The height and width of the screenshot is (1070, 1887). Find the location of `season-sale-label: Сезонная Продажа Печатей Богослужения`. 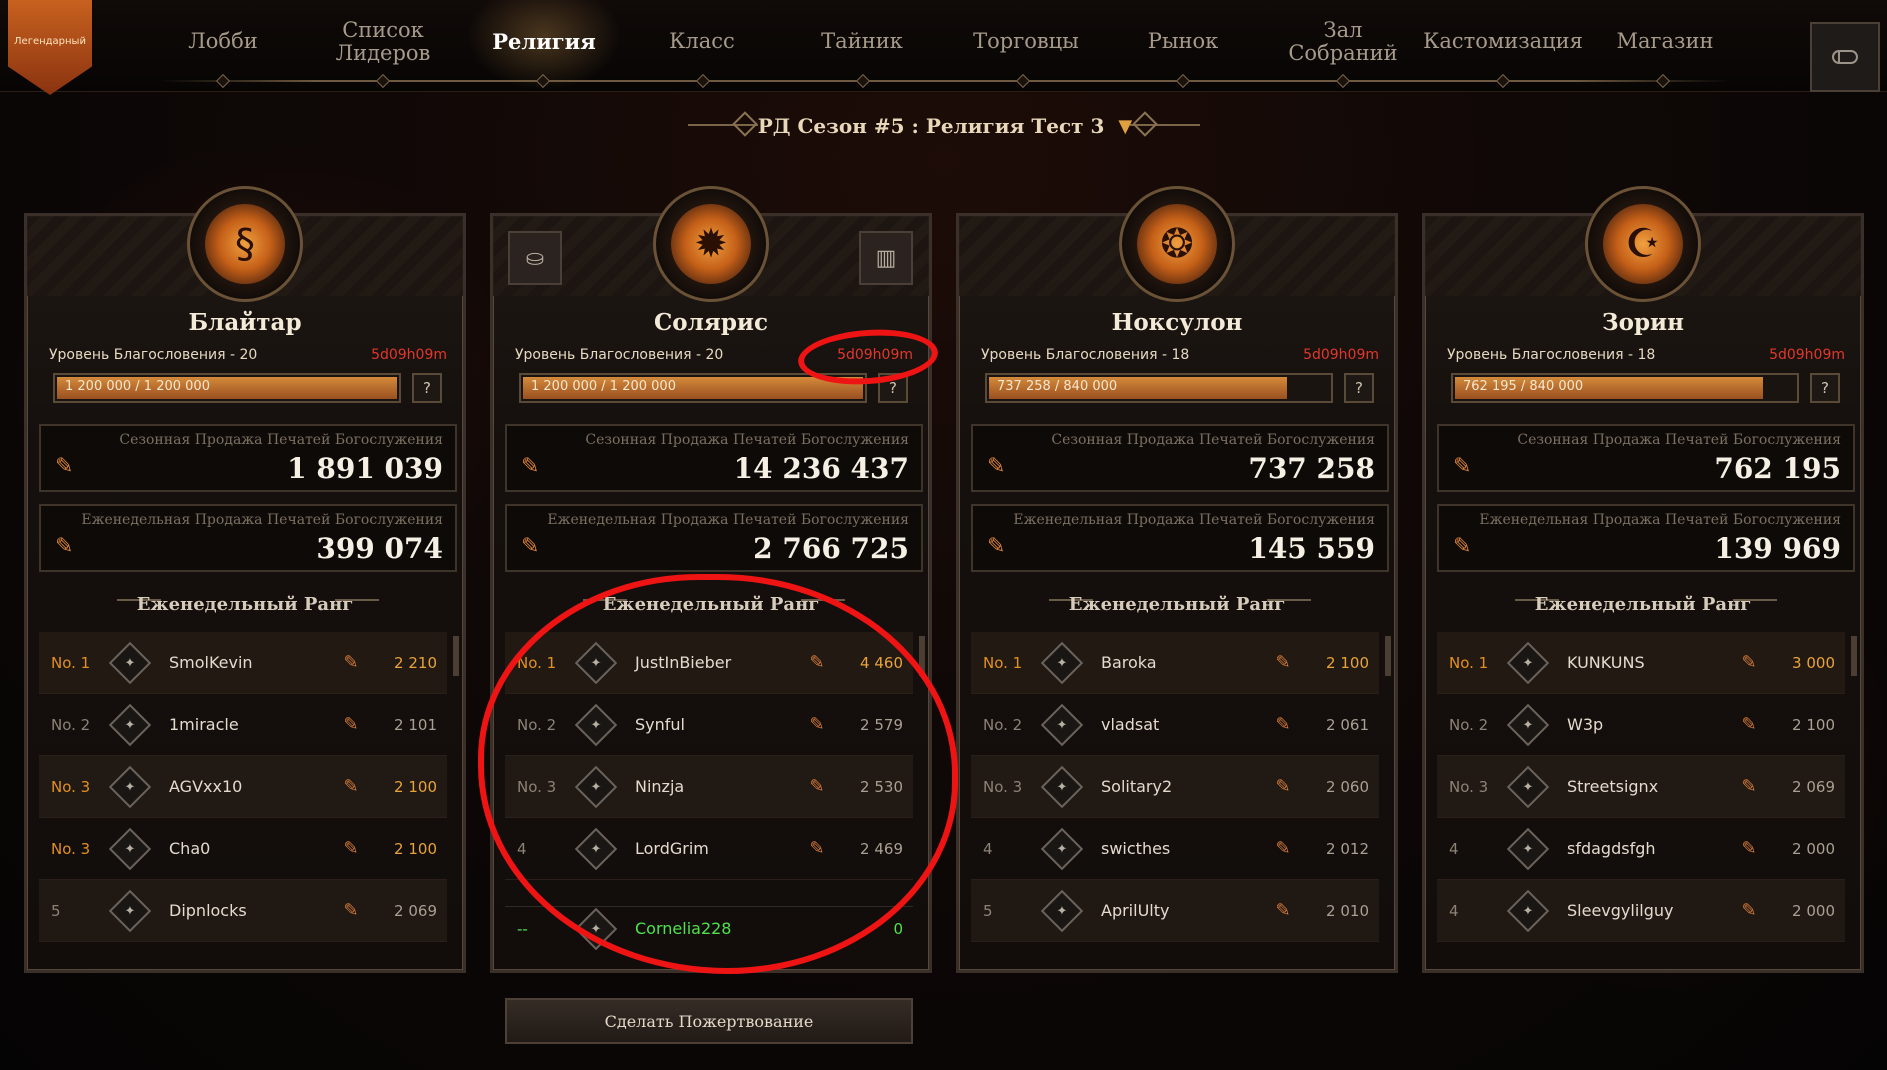

season-sale-label: Сезонная Продажа Печатей Богослужения is located at coordinates (747, 440).